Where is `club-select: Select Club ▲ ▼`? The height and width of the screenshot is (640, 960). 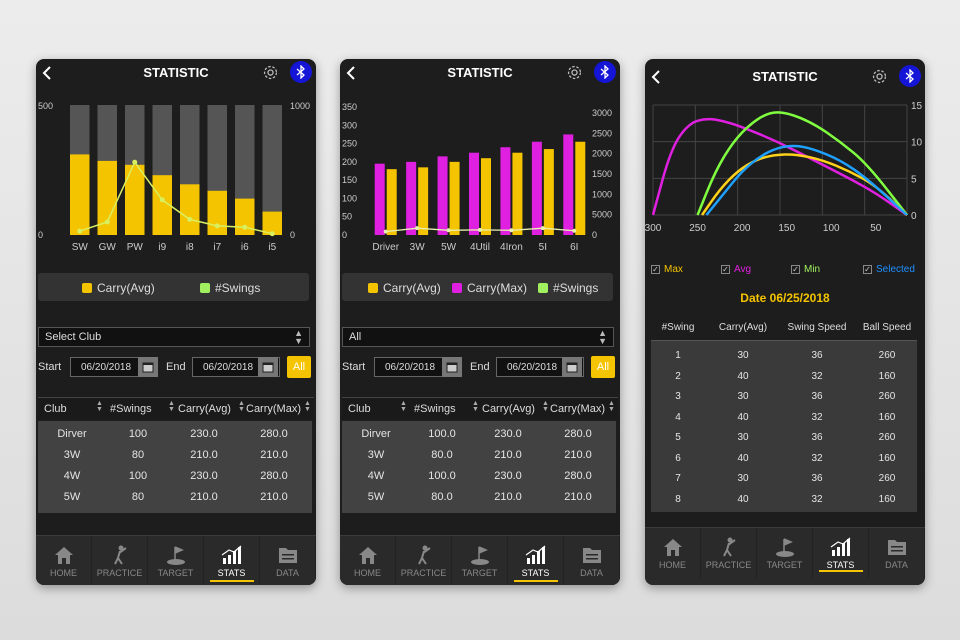
club-select: Select Club ▲ ▼ is located at coordinates (174, 337).